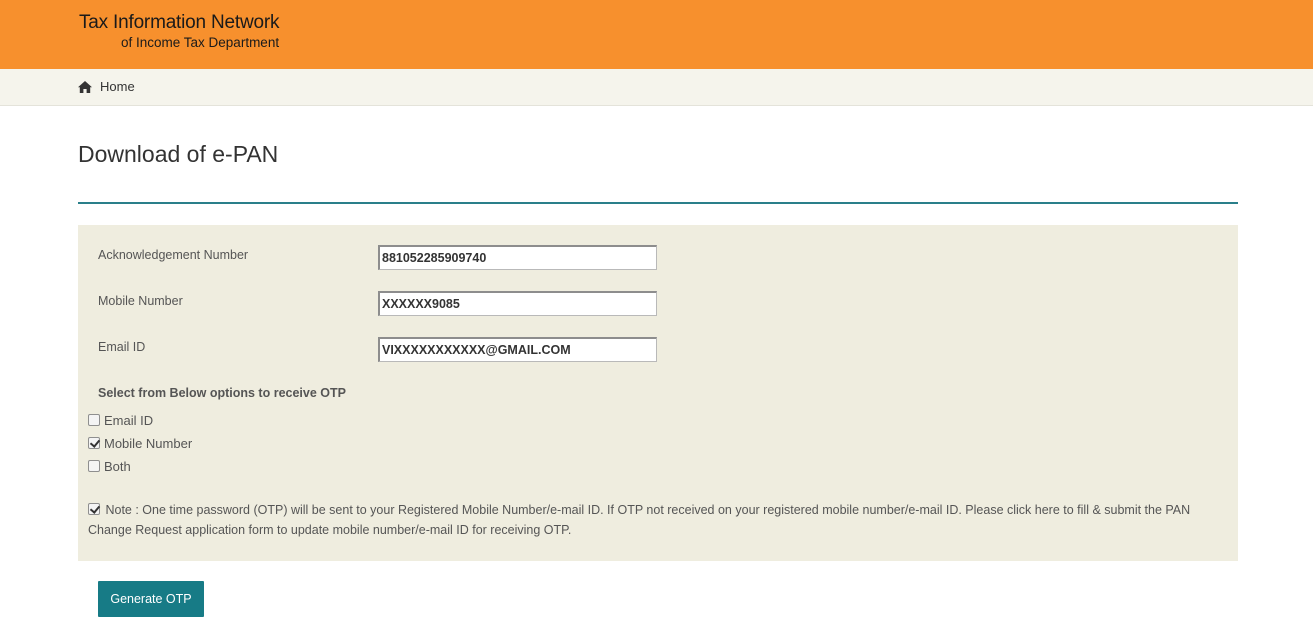  I want to click on otp-mobile-label: Mobile Number, so click(148, 443).